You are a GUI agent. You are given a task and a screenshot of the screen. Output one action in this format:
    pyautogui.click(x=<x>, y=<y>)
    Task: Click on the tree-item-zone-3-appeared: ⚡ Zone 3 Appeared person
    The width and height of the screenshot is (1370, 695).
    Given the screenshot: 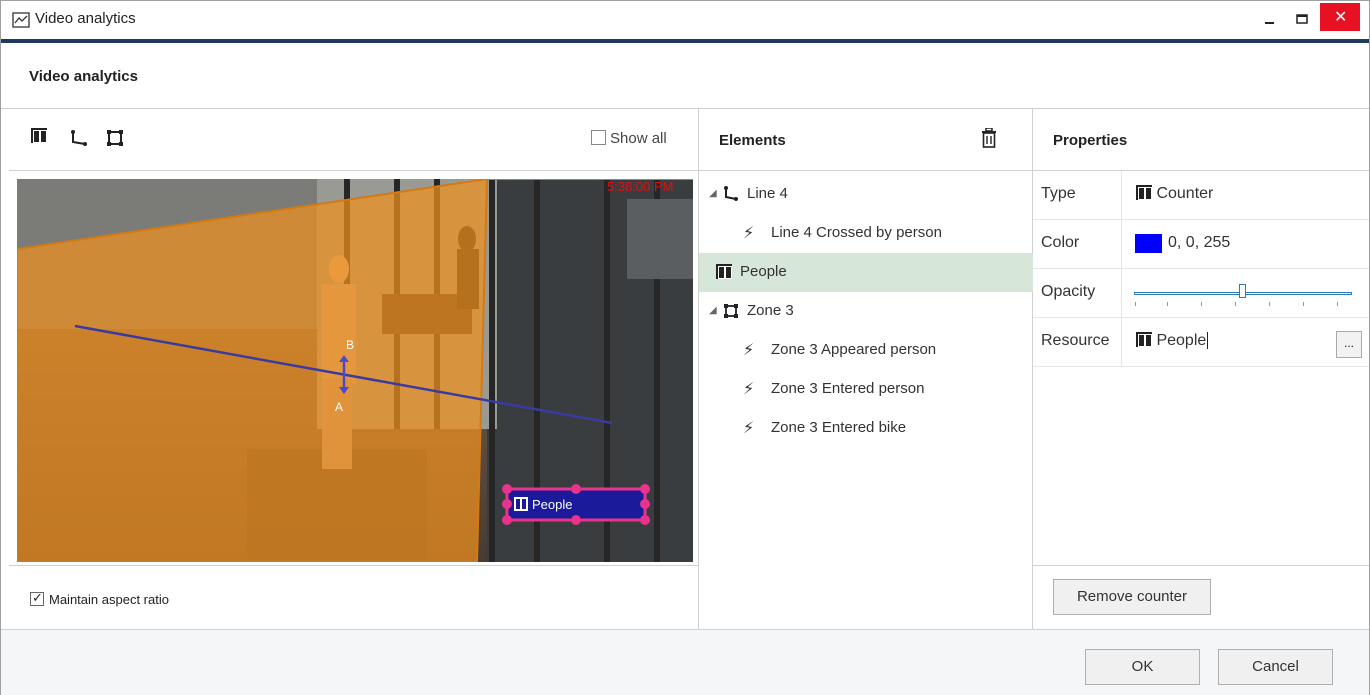 What is the action you would take?
    pyautogui.click(x=866, y=350)
    